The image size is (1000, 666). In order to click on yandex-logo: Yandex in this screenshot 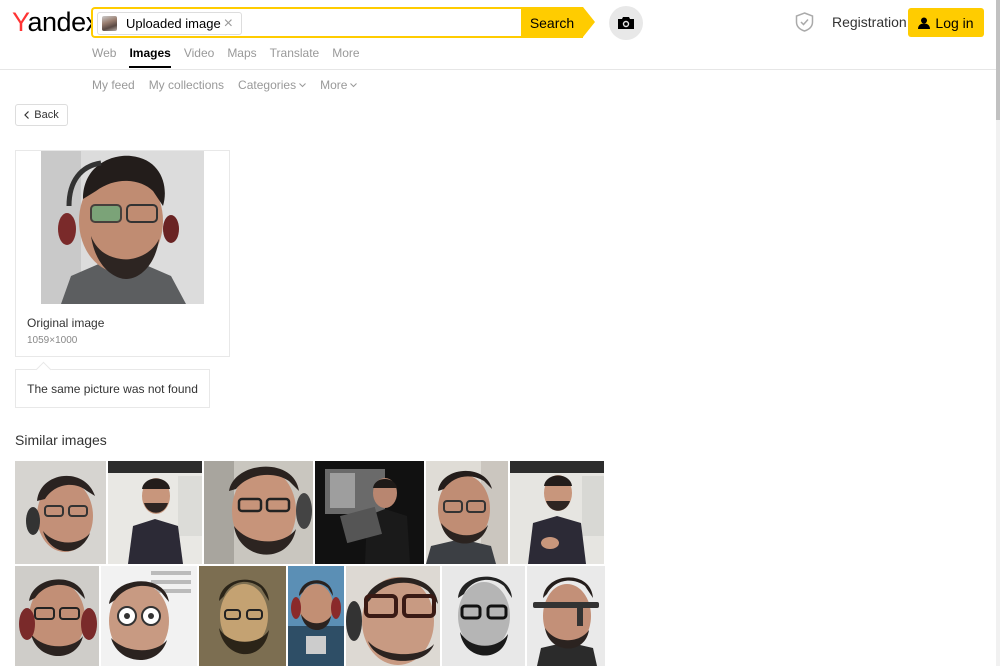, I will do `click(55, 22)`.